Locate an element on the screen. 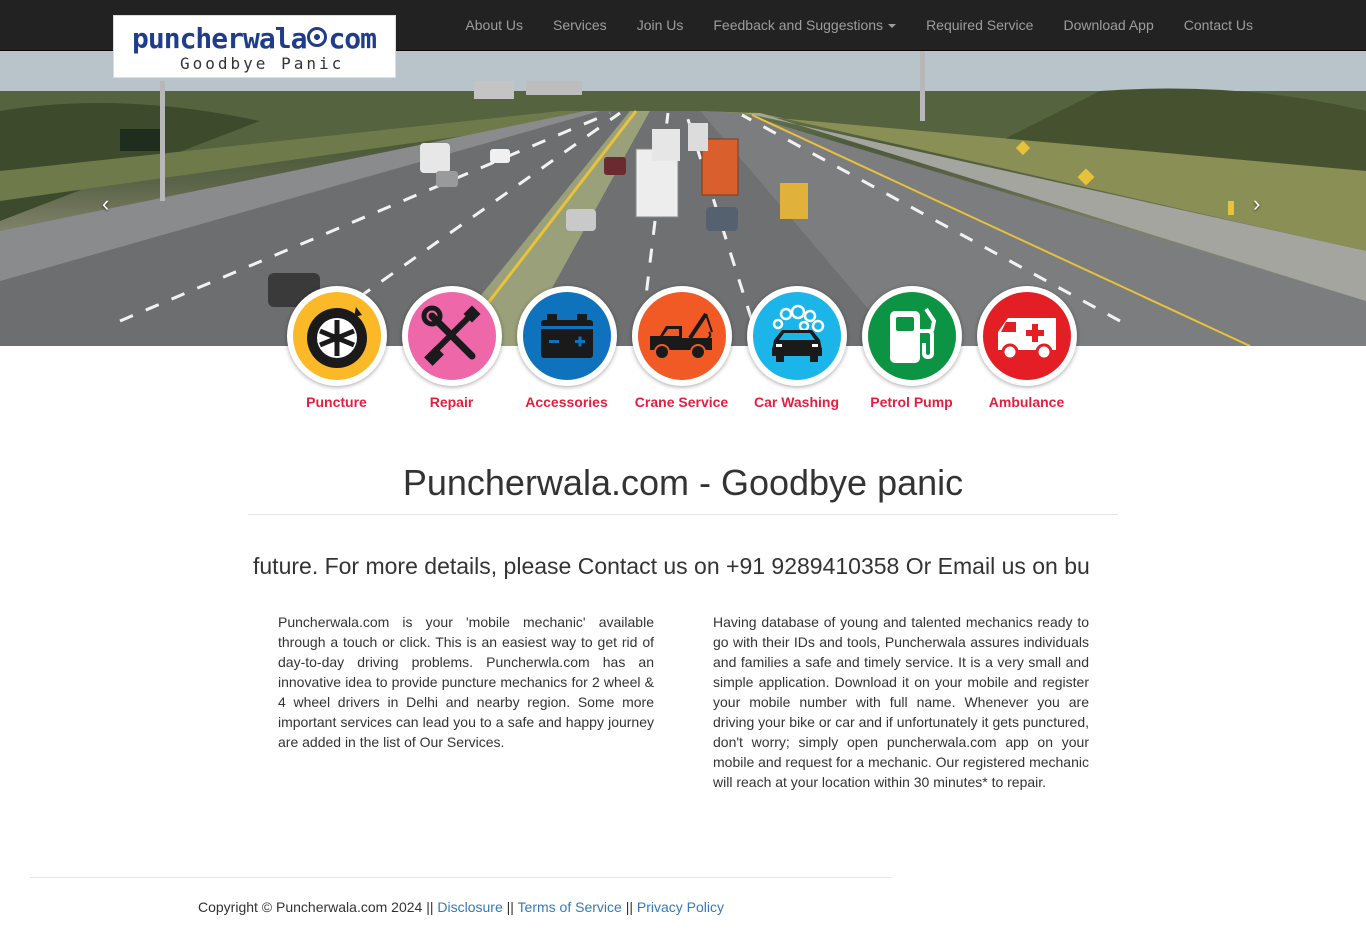  service-repair-badge is located at coordinates (451, 336).